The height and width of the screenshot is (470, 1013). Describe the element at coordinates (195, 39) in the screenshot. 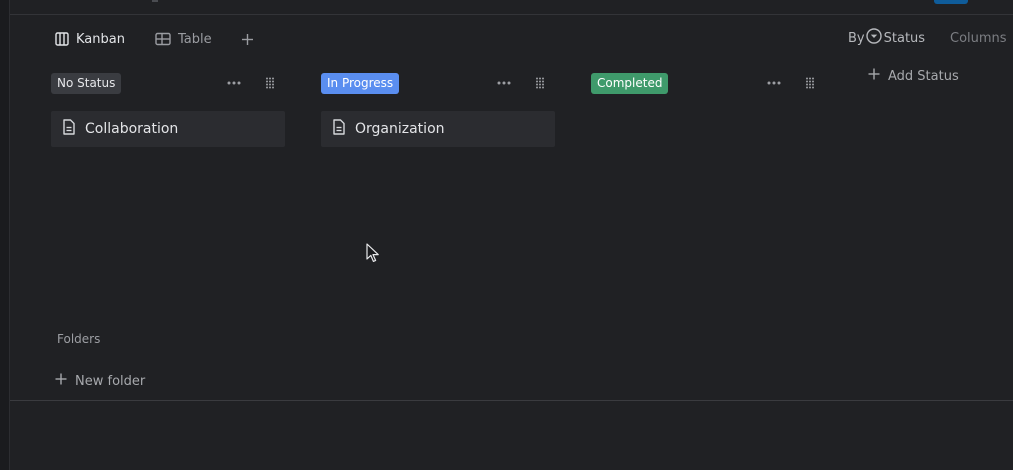

I see `tab-table-label: Table` at that location.